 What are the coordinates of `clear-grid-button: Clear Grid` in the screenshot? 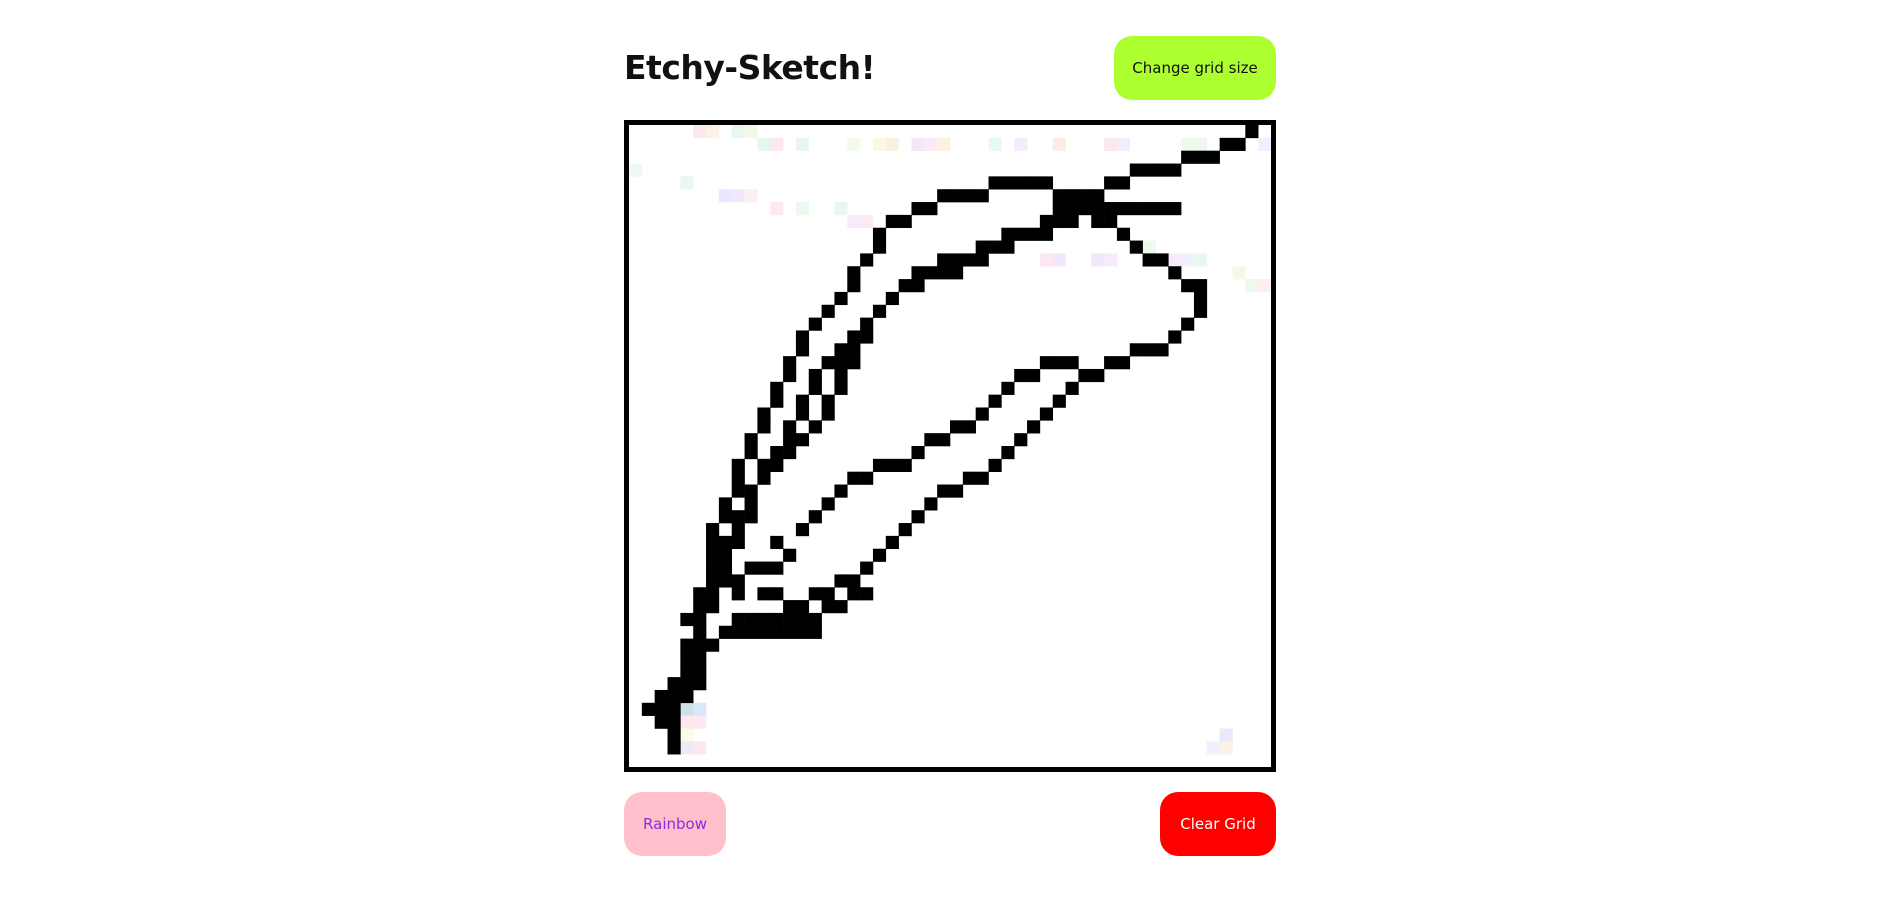 It's located at (1218, 824).